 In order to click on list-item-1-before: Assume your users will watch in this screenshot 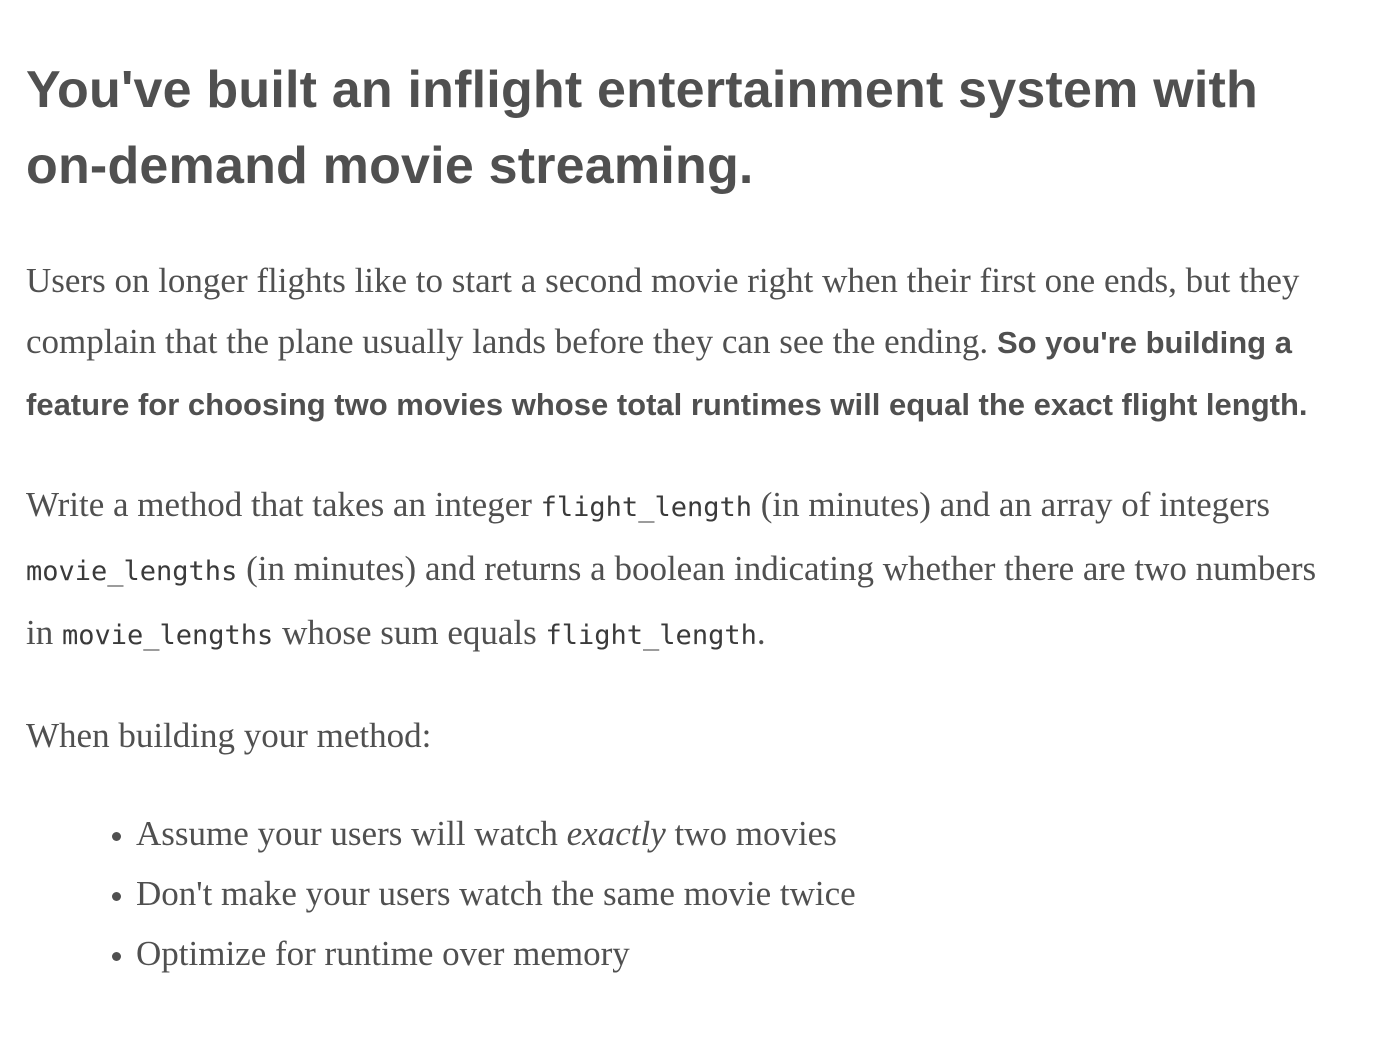, I will do `click(351, 833)`.